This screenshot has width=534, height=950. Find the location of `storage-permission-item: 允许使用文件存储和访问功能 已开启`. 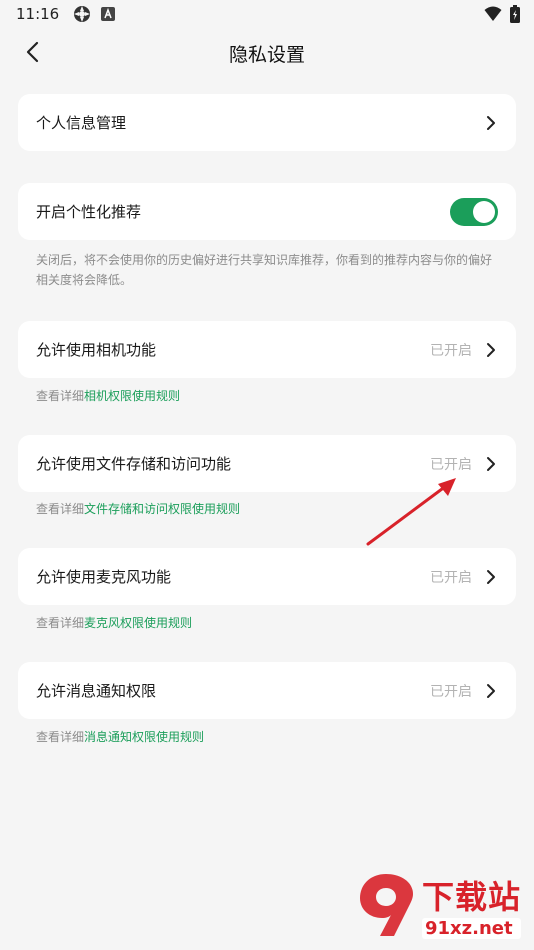

storage-permission-item: 允许使用文件存储和访问功能 已开启 is located at coordinates (267, 463).